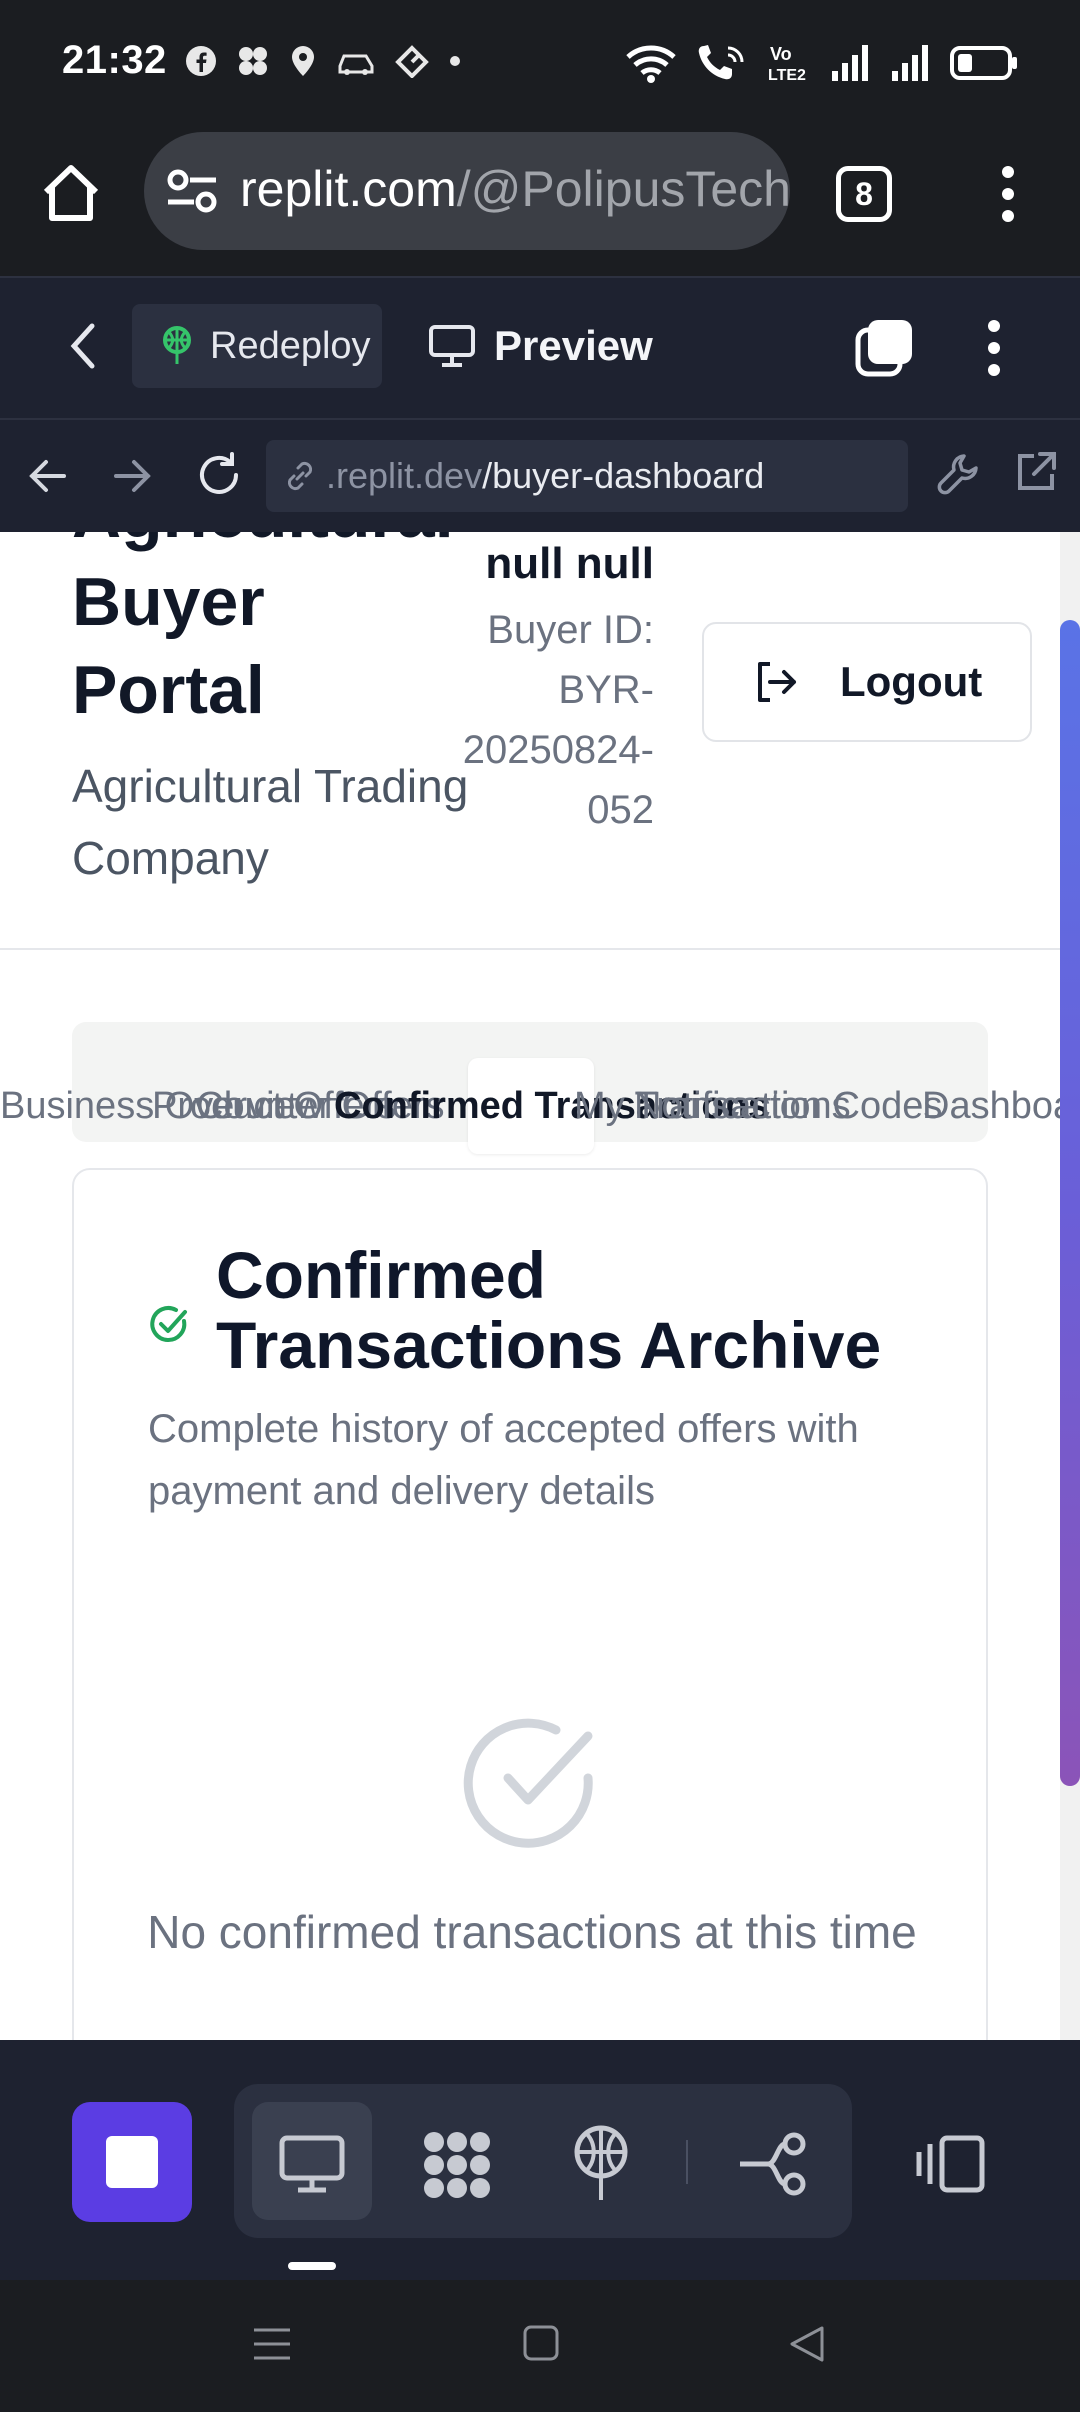 Image resolution: width=1080 pixels, height=2412 pixels. What do you see at coordinates (132, 476) in the screenshot?
I see `arrow-right-icon` at bounding box center [132, 476].